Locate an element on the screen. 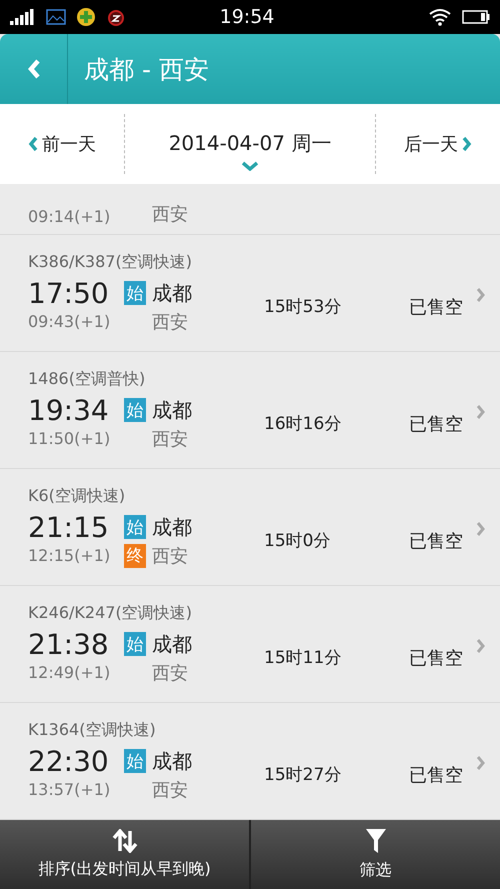 The image size is (500, 889). train-row: K6(空调快速) 21:15 始 成都 12:15(+1) 终 西安 15时0分 已售空 is located at coordinates (250, 527).